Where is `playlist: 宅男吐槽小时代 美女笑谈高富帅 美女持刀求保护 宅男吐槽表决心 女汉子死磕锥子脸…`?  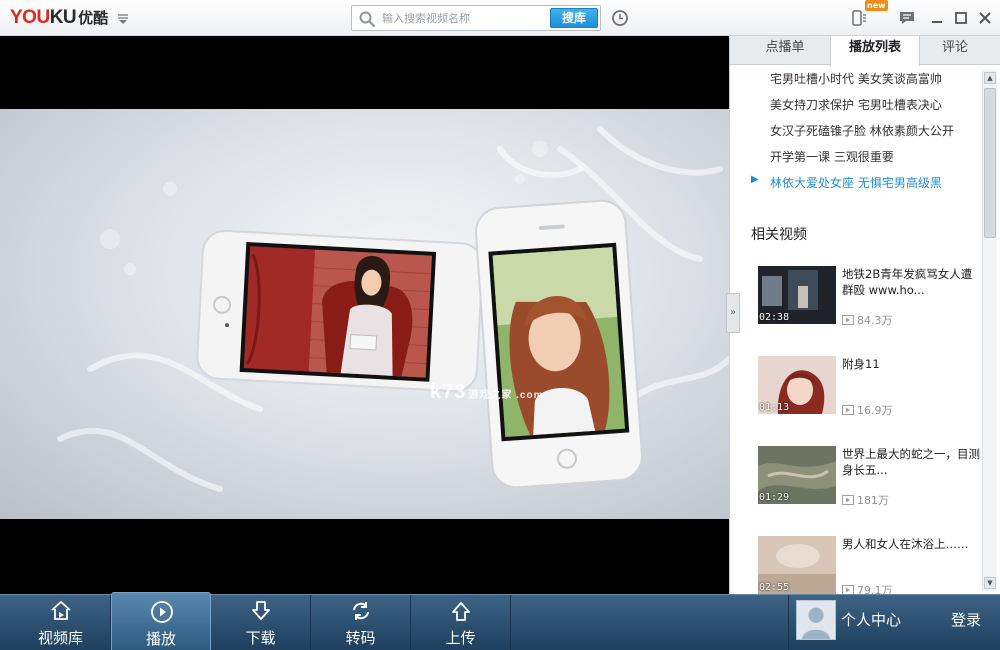
playlist: 宅男吐槽小时代 美女笑谈高富帅 美女持刀求保护 宅男吐槽表决心 女汉子死磕锥子脸… is located at coordinates (856, 135).